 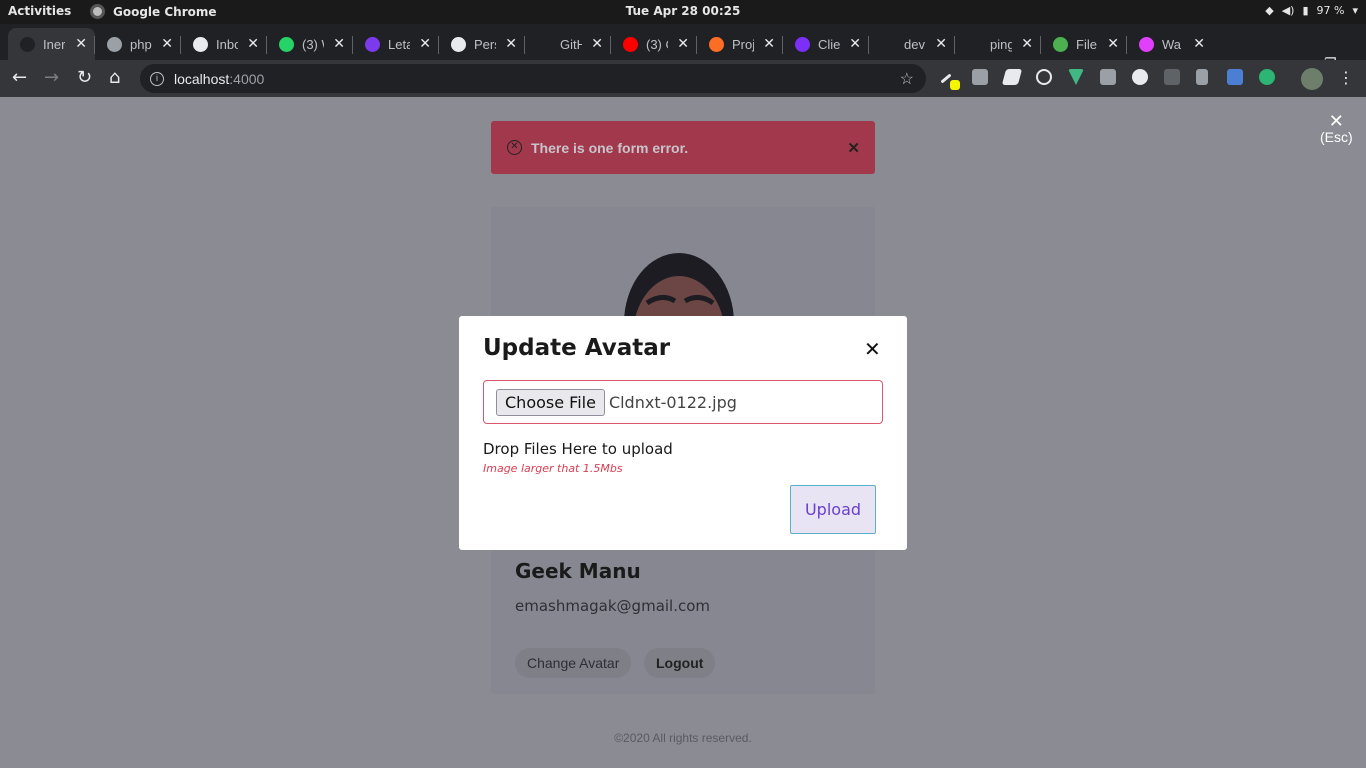 What do you see at coordinates (578, 449) in the screenshot?
I see `drop-zone-label: Drop Files Here to upload` at bounding box center [578, 449].